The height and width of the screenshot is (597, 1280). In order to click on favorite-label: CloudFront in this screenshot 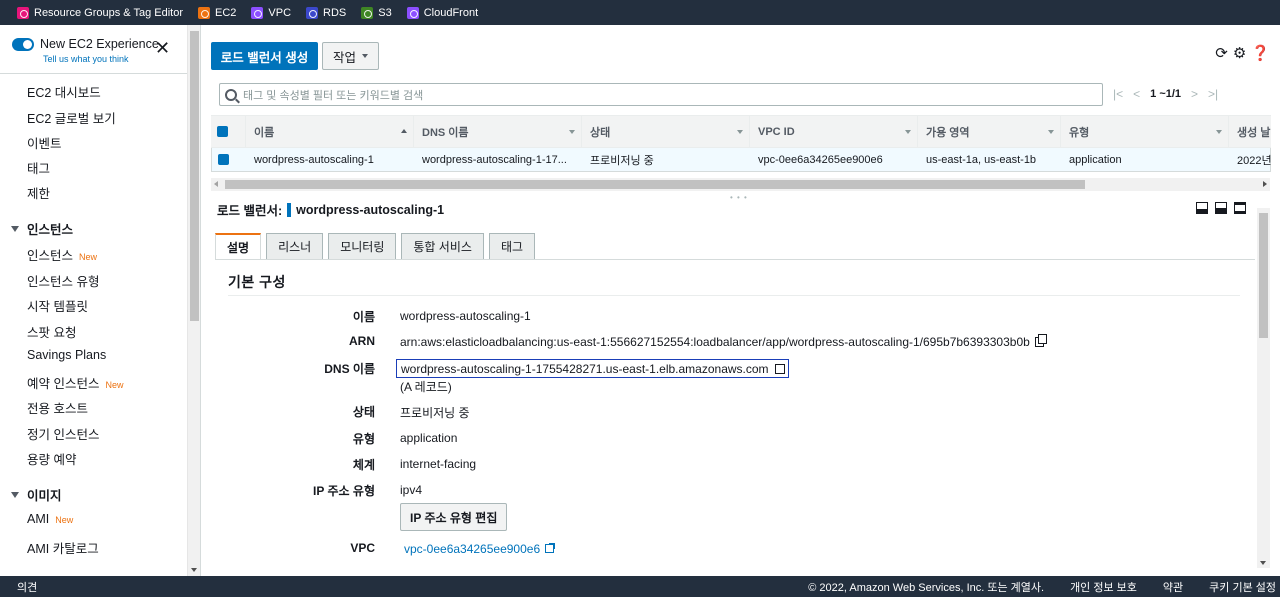, I will do `click(451, 12)`.